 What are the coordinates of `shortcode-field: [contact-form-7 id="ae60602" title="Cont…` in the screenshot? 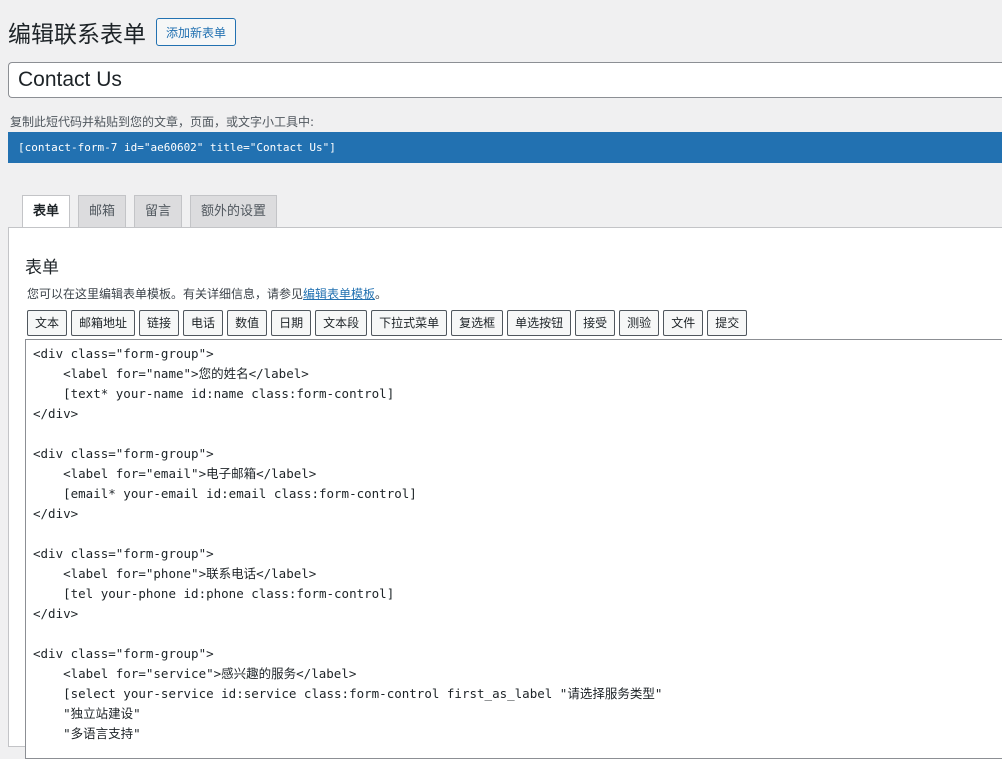 It's located at (505, 147).